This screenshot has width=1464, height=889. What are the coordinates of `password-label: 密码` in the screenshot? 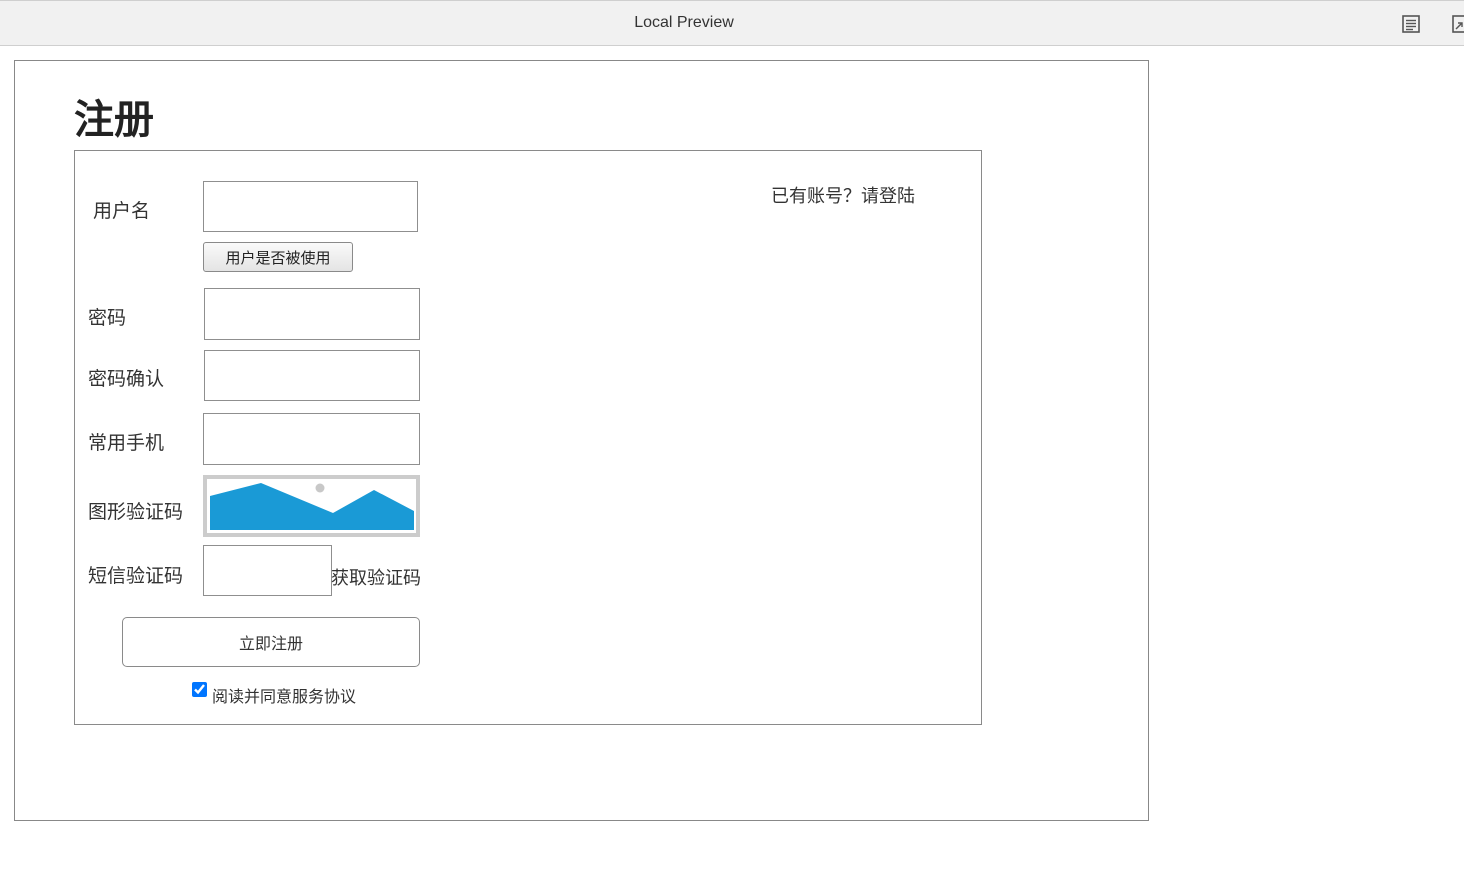 It's located at (107, 318).